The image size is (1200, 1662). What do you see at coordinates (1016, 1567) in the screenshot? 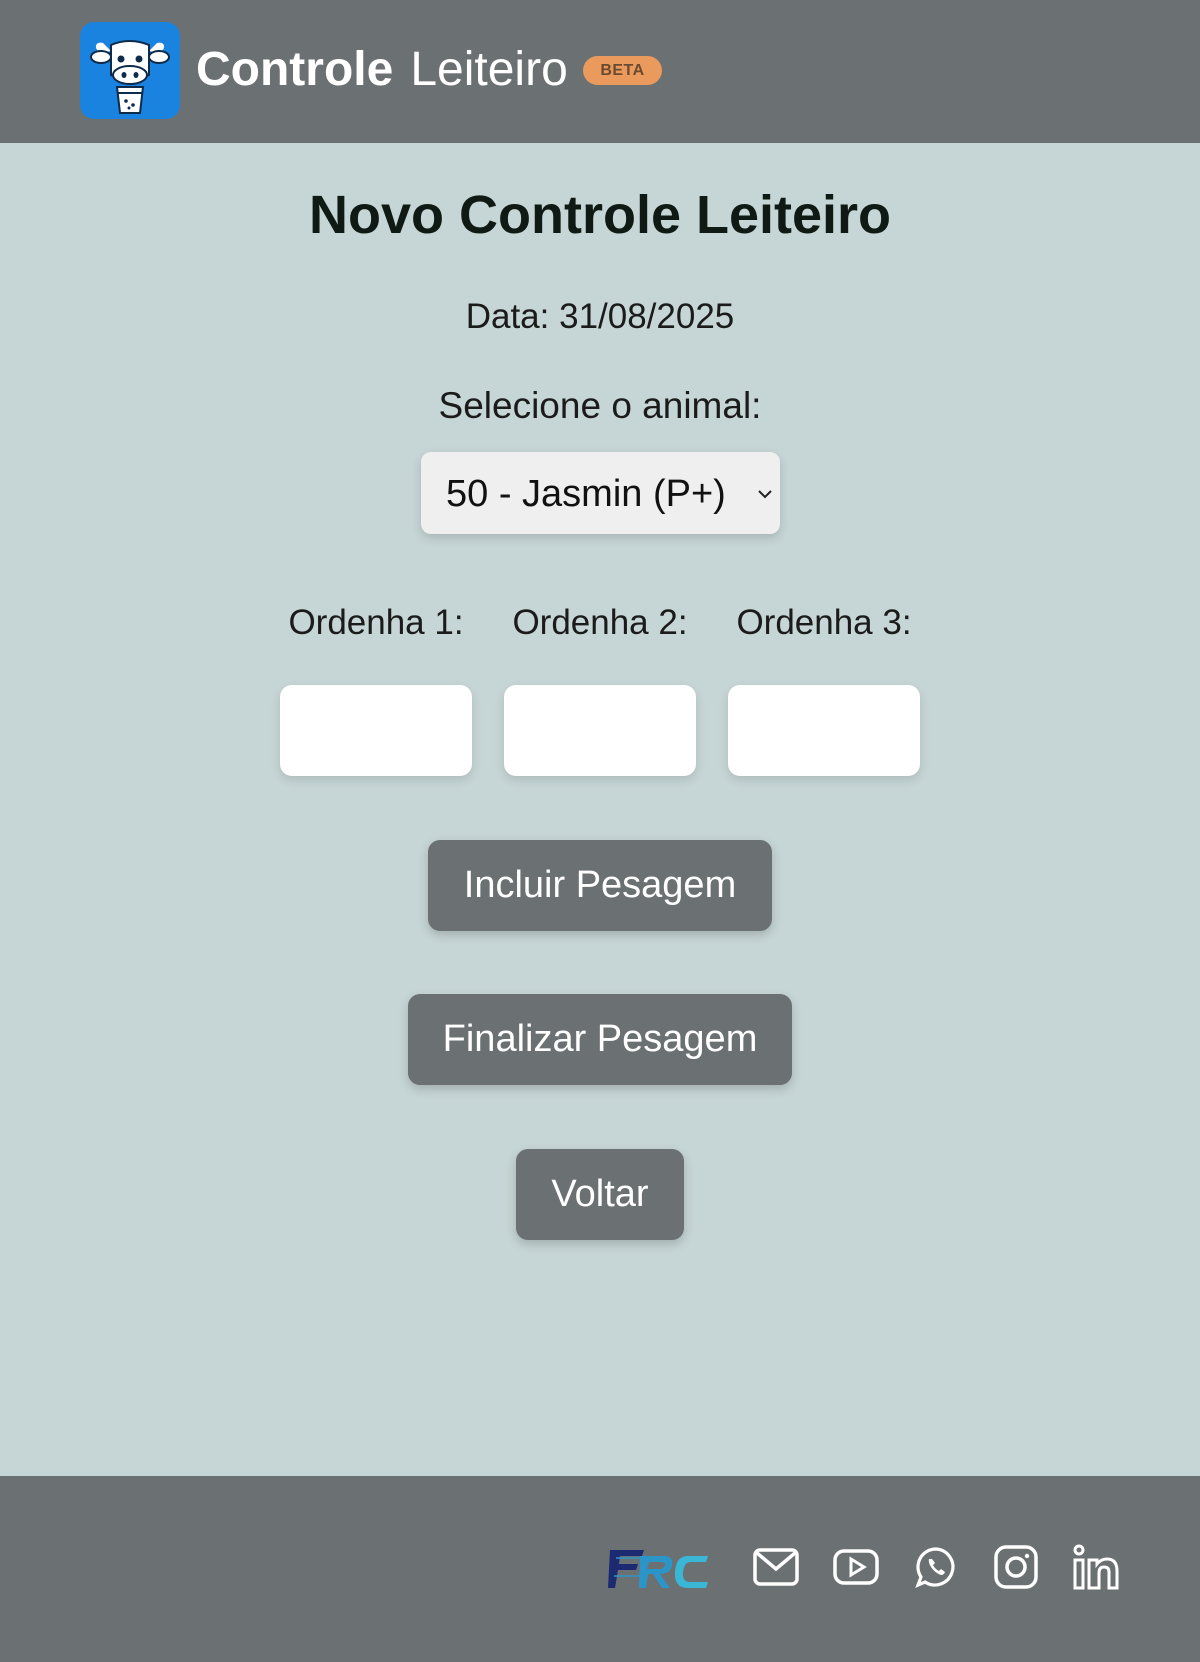
I see `instagram-icon` at bounding box center [1016, 1567].